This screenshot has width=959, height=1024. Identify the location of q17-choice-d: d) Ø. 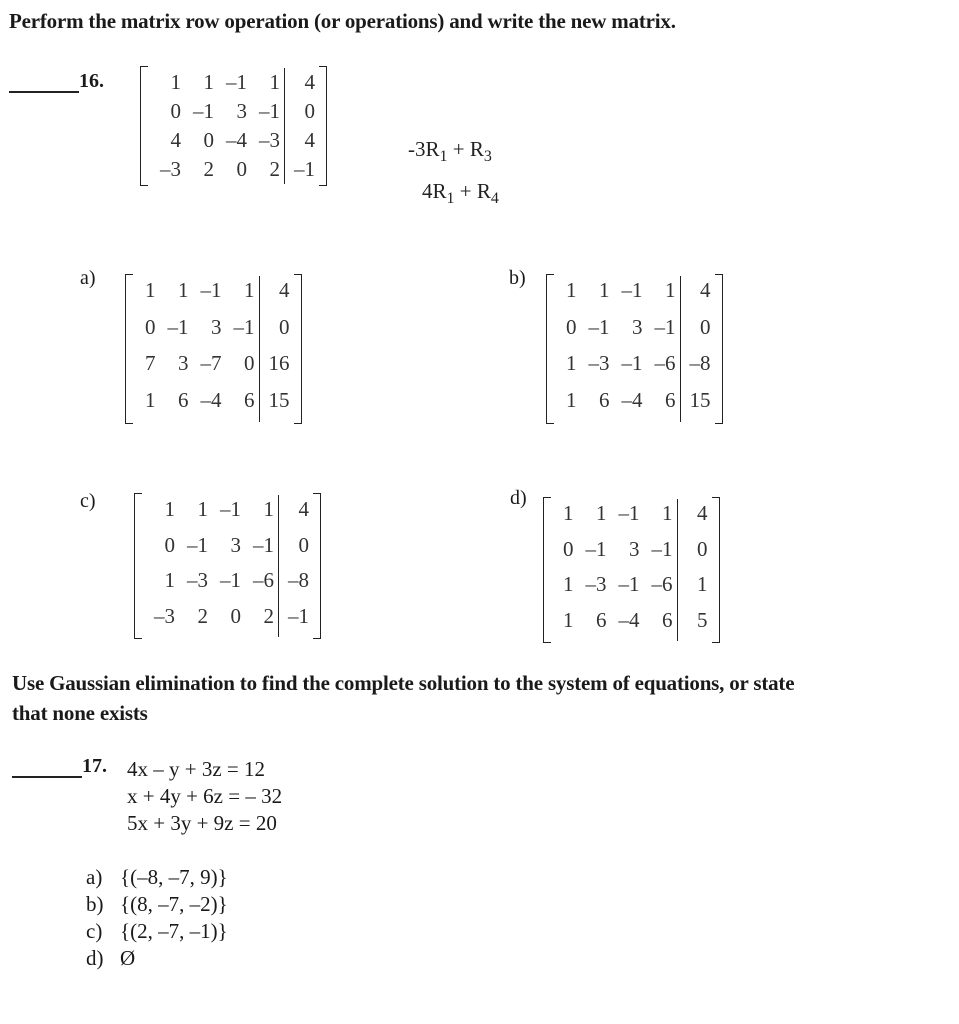
(157, 958).